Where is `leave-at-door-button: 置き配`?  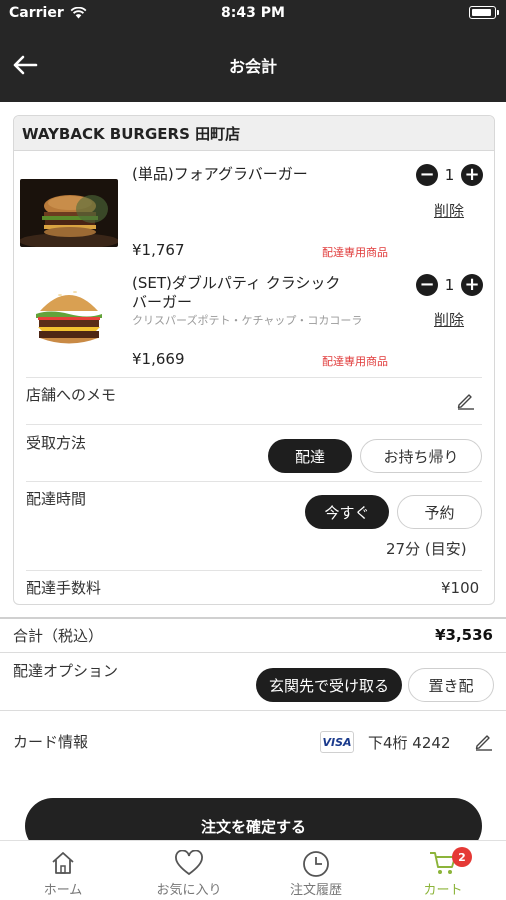
leave-at-door-button: 置き配 is located at coordinates (451, 685).